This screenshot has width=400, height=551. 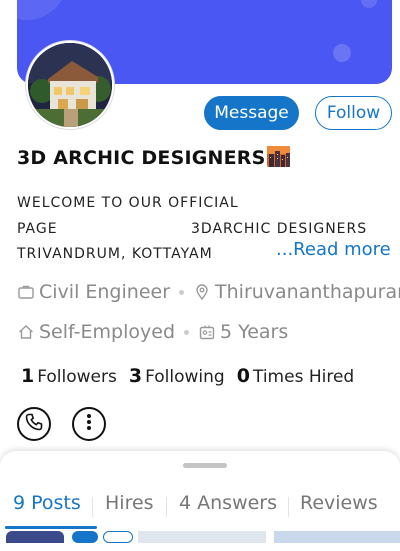 I want to click on location-pin-icon, so click(x=202, y=292).